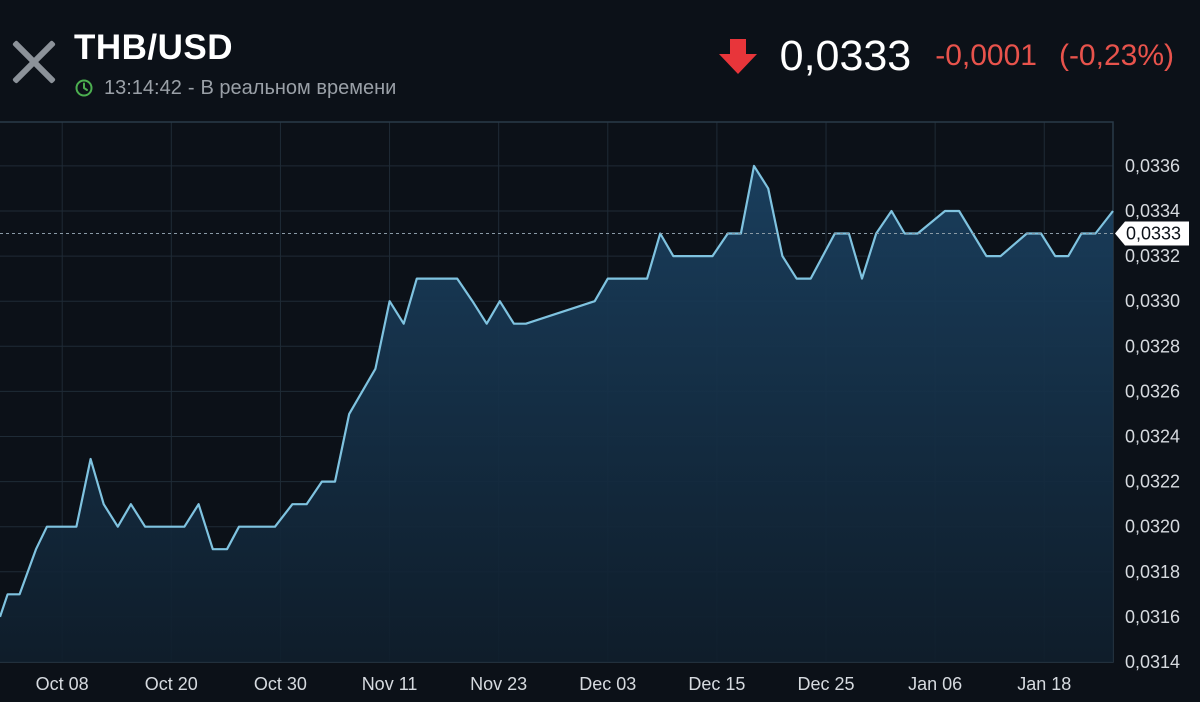  Describe the element at coordinates (1152, 256) in the screenshot. I see `y-tick-label: 0,0332` at that location.